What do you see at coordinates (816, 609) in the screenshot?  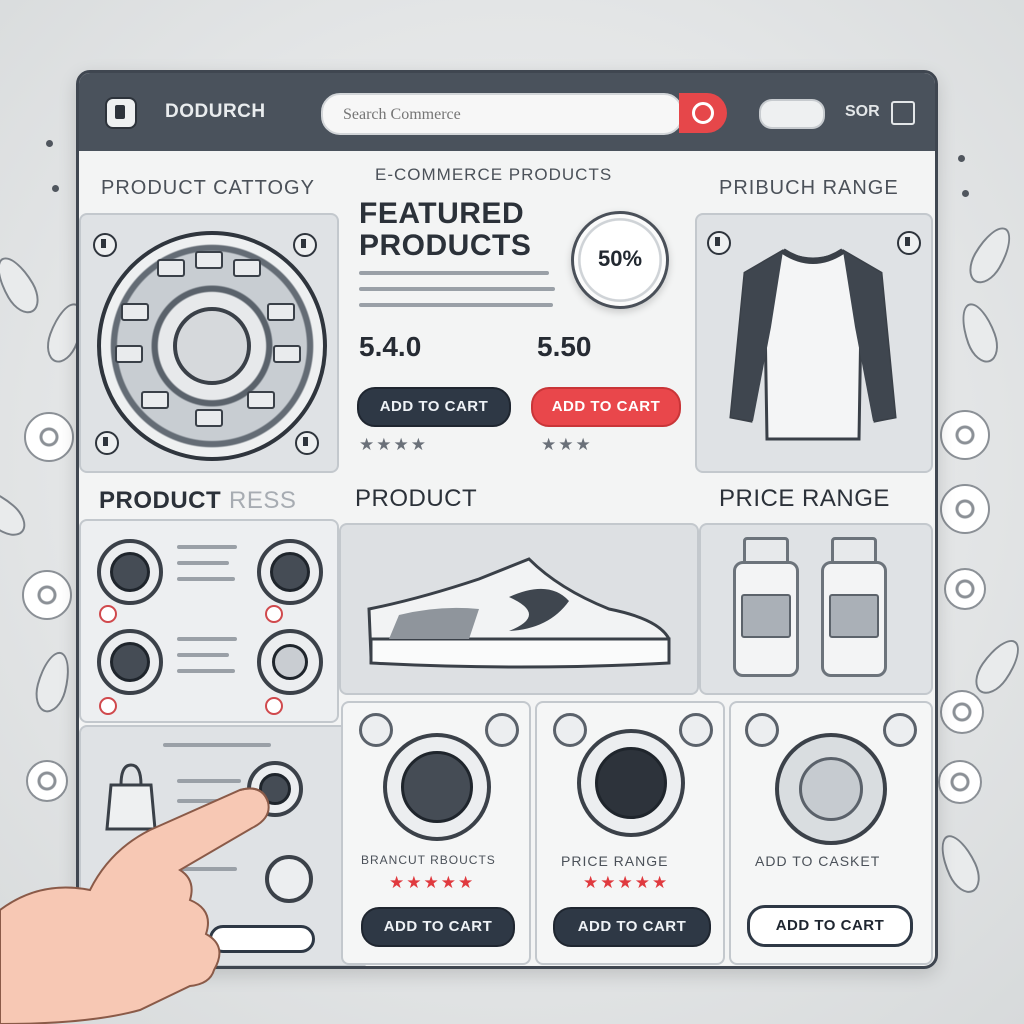 I see `bottles-product-panel` at bounding box center [816, 609].